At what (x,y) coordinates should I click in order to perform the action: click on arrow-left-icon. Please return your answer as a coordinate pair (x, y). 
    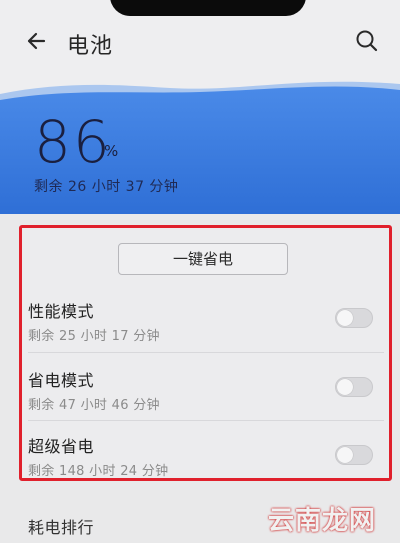
    Looking at the image, I should click on (36, 41).